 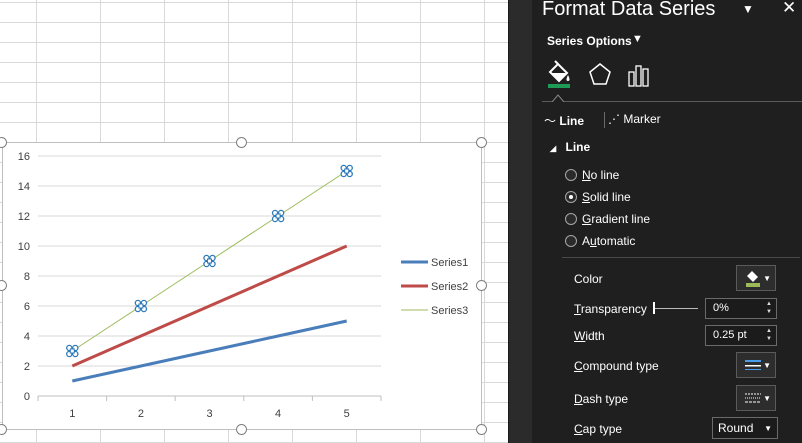 What do you see at coordinates (72, 414) in the screenshot?
I see `x-tick-label: 1` at bounding box center [72, 414].